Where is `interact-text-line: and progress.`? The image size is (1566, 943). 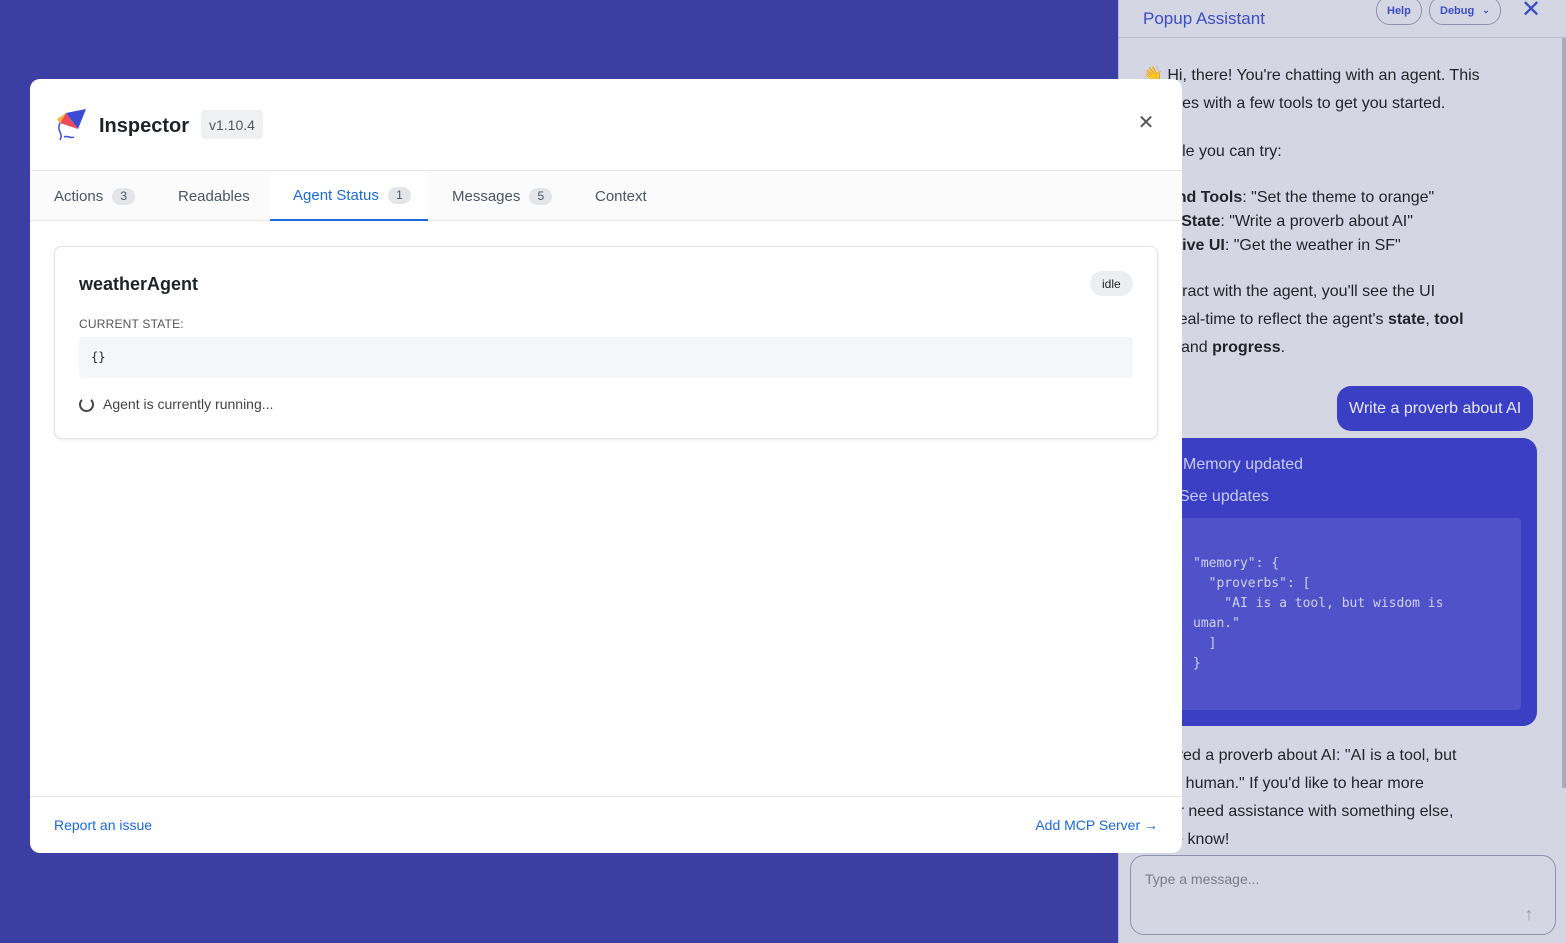
interact-text-line: and progress. is located at coordinates (1233, 348).